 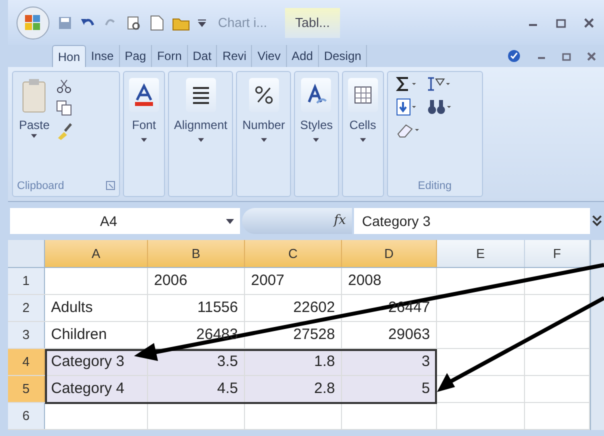 What do you see at coordinates (69, 56) in the screenshot?
I see `ribbon-tab: Hon` at bounding box center [69, 56].